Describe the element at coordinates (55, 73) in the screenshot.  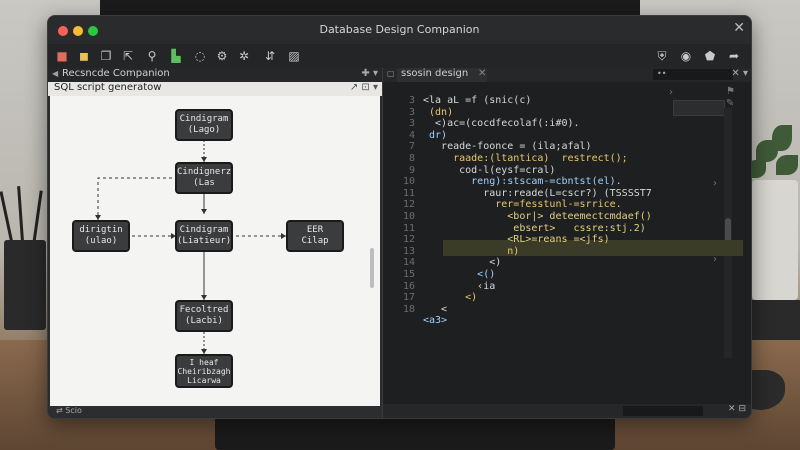
I see `pin-icon: ◀` at that location.